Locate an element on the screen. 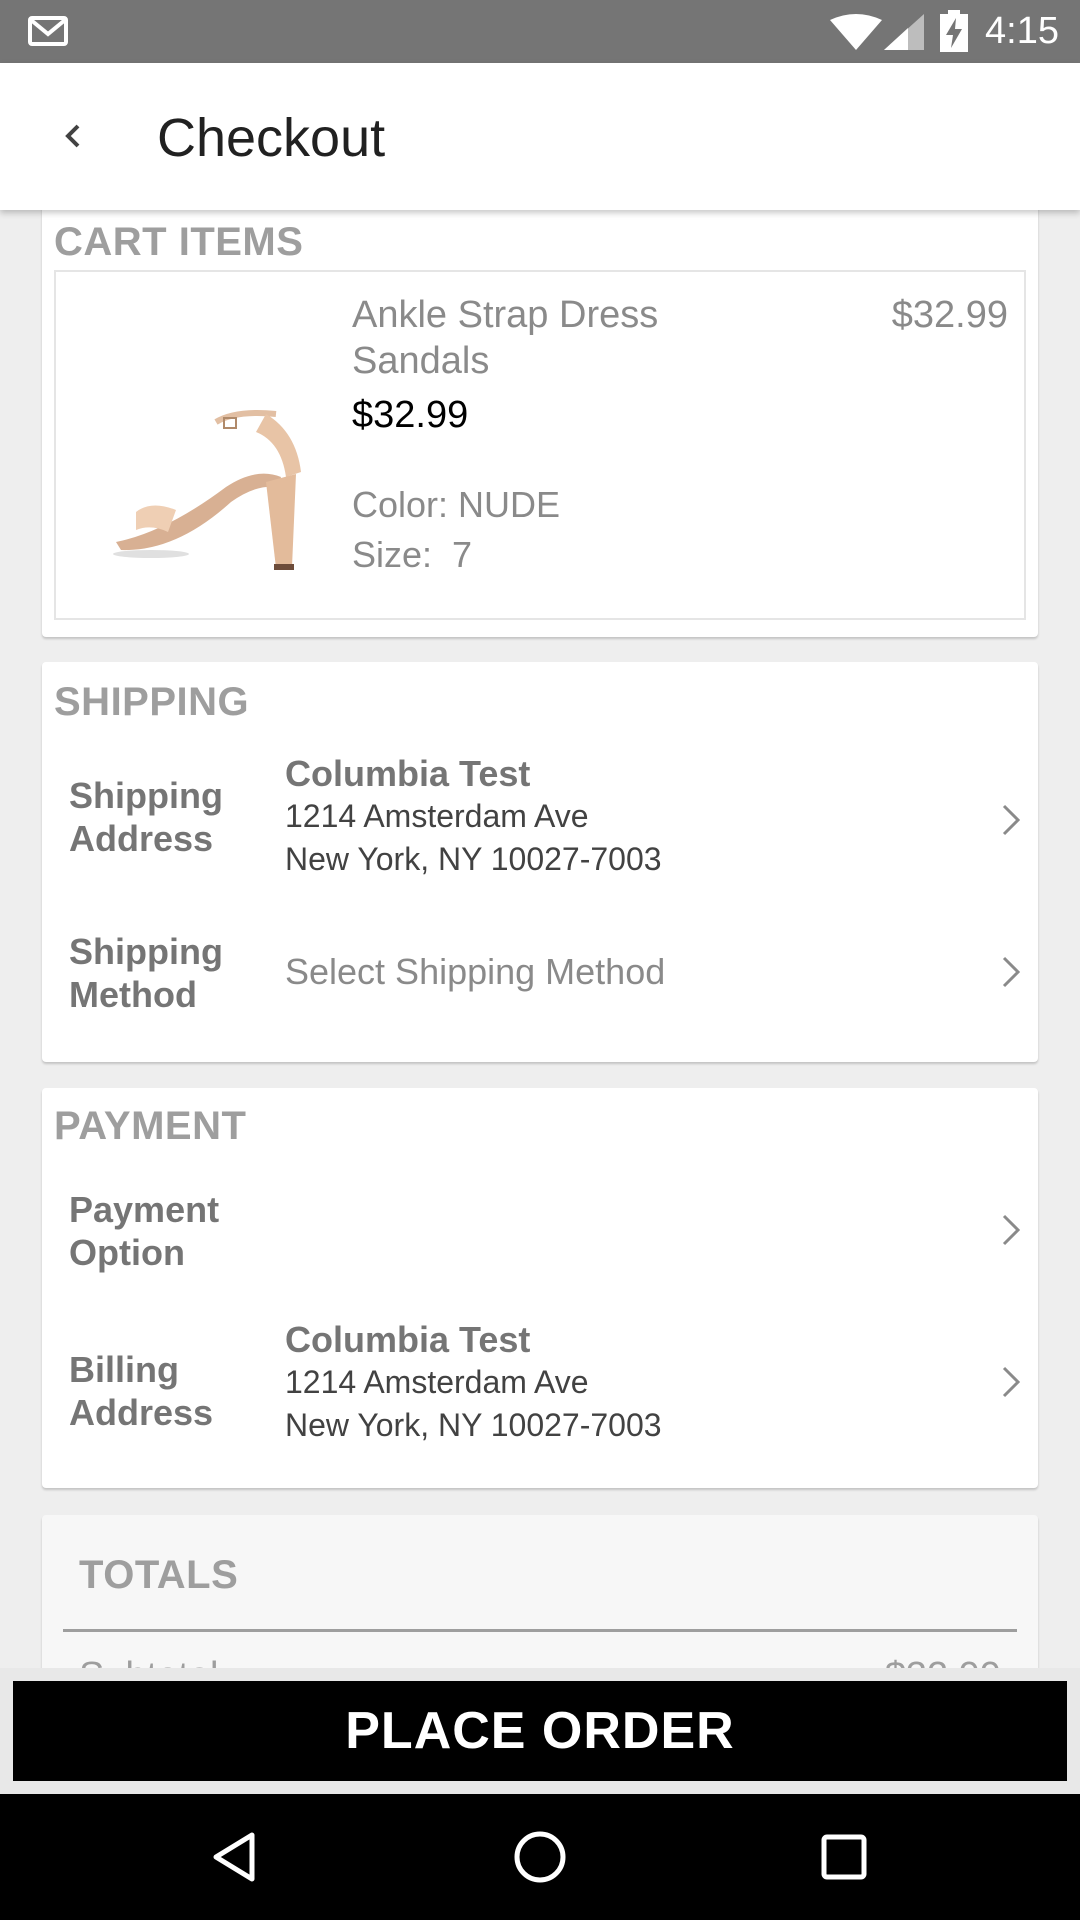 The height and width of the screenshot is (1920, 1080). item-name: Ankle Strap Dress Sandals is located at coordinates (505, 338).